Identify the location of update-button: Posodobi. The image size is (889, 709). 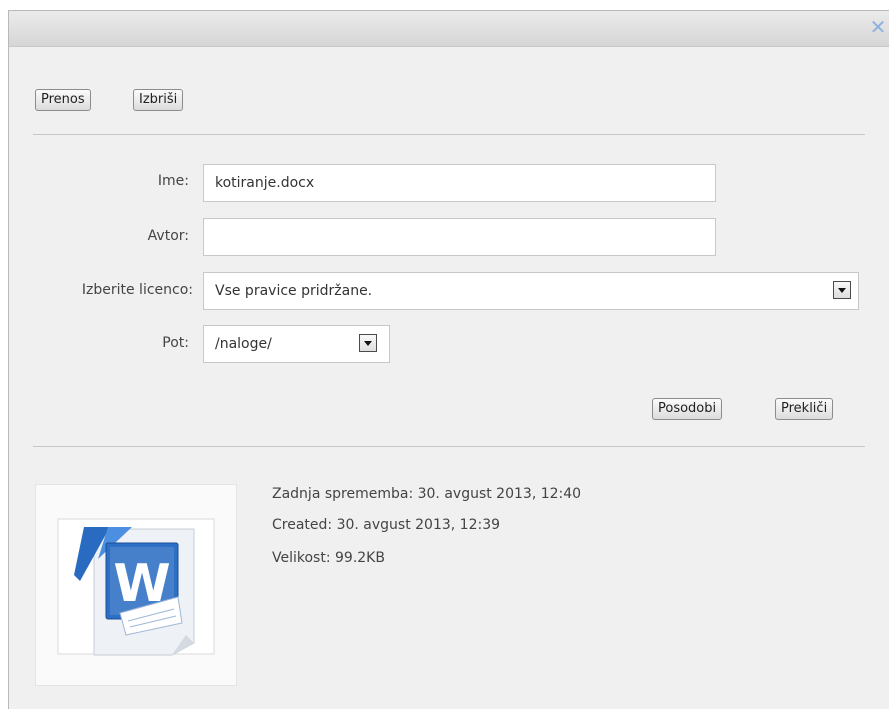
(687, 409).